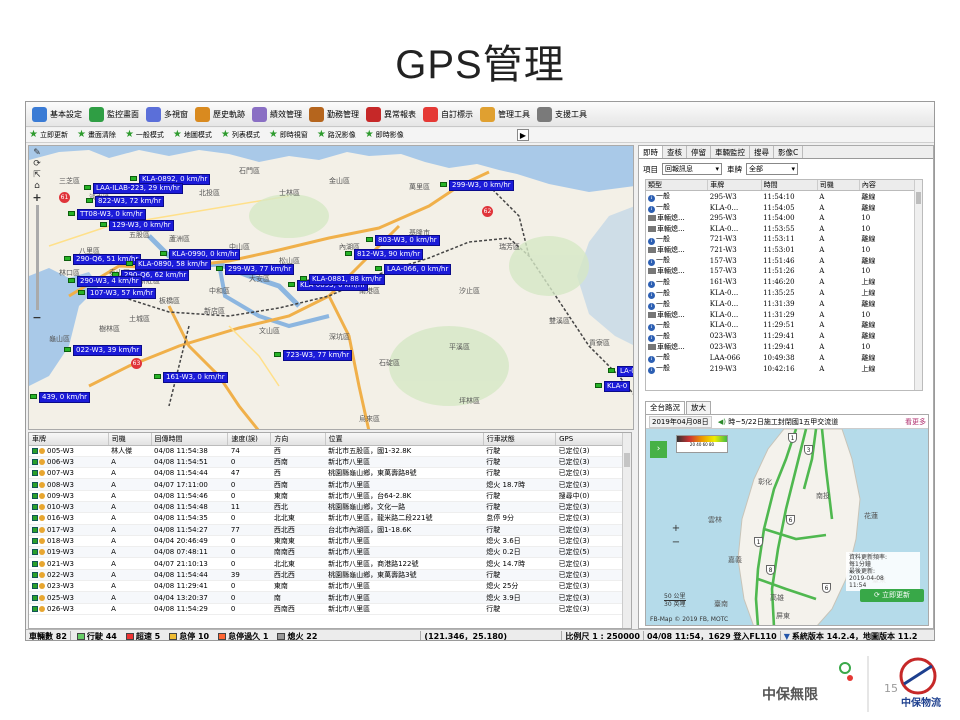  Describe the element at coordinates (136, 363) in the screenshot. I see `map-poi-marker: 63` at that location.